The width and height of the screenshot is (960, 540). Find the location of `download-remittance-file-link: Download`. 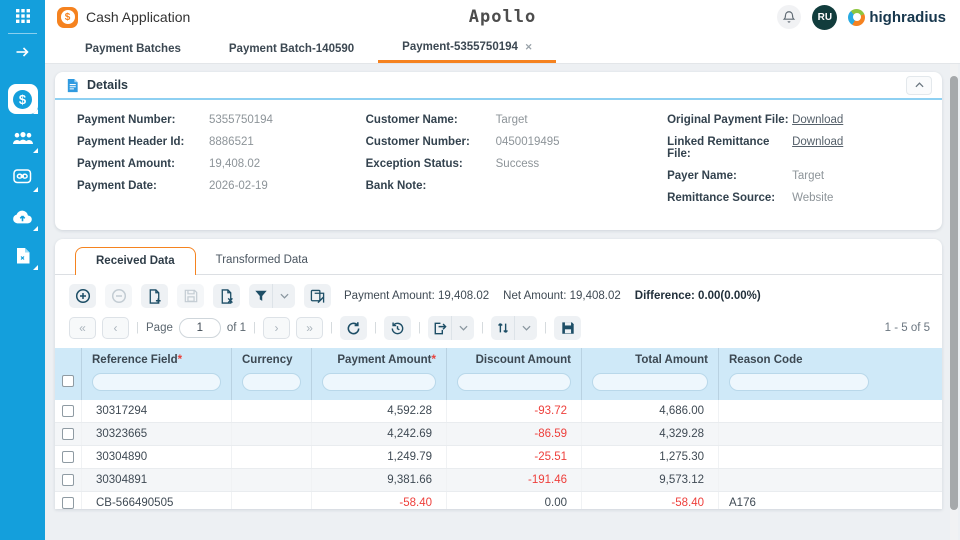

download-remittance-file-link: Download is located at coordinates (817, 148).